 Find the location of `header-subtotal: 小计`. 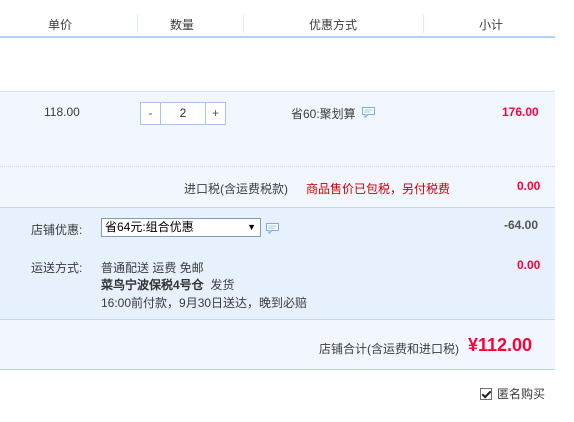

header-subtotal: 小计 is located at coordinates (491, 25).